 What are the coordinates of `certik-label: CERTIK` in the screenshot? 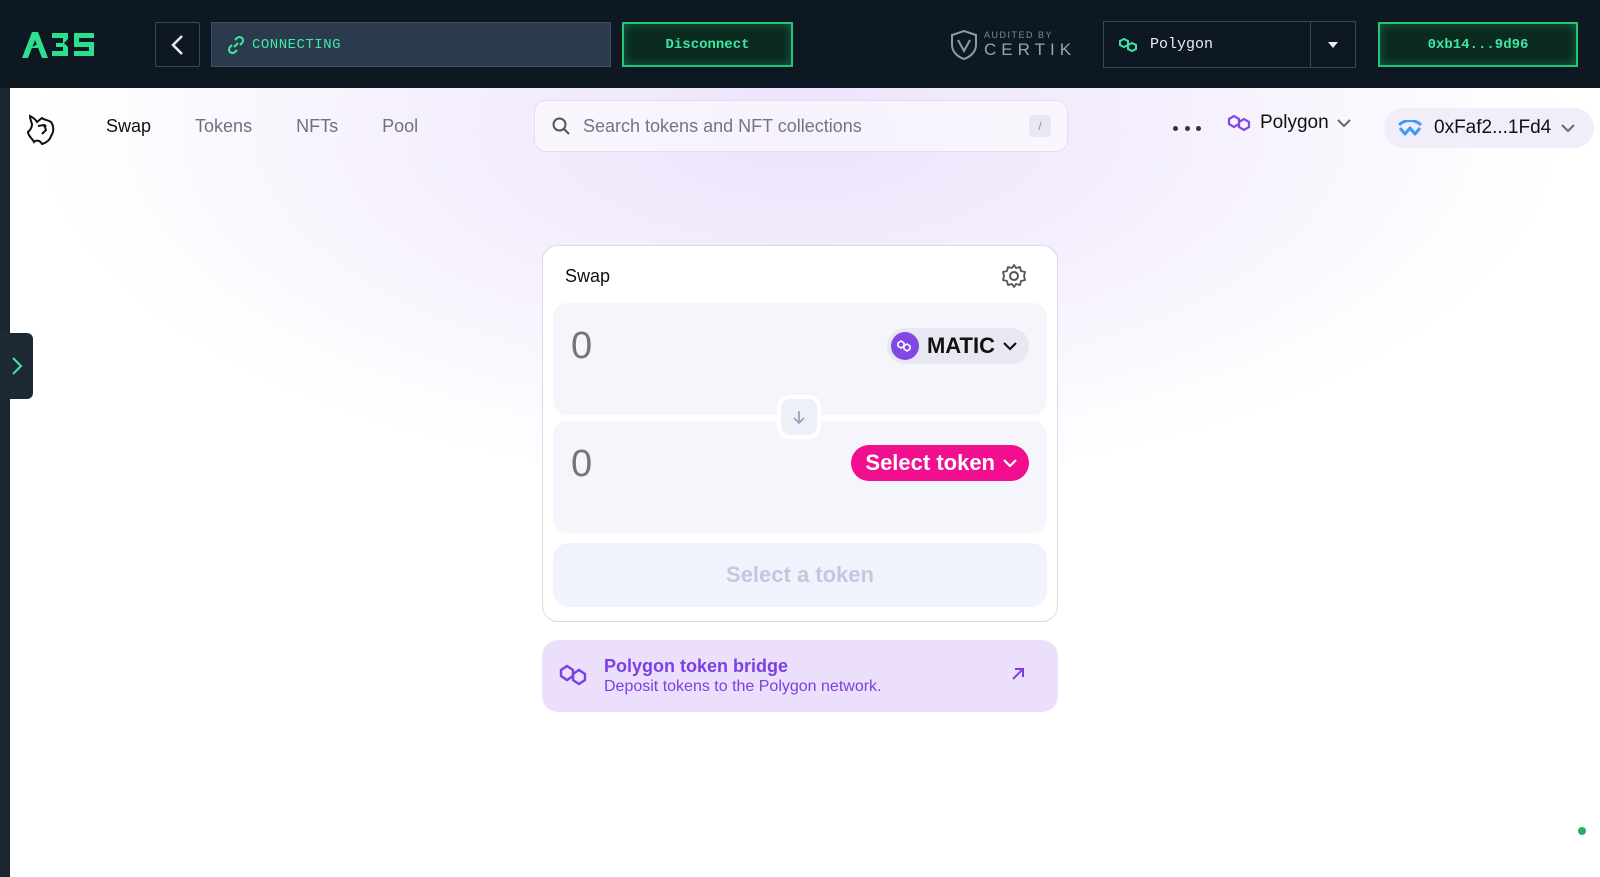 It's located at (1030, 49).